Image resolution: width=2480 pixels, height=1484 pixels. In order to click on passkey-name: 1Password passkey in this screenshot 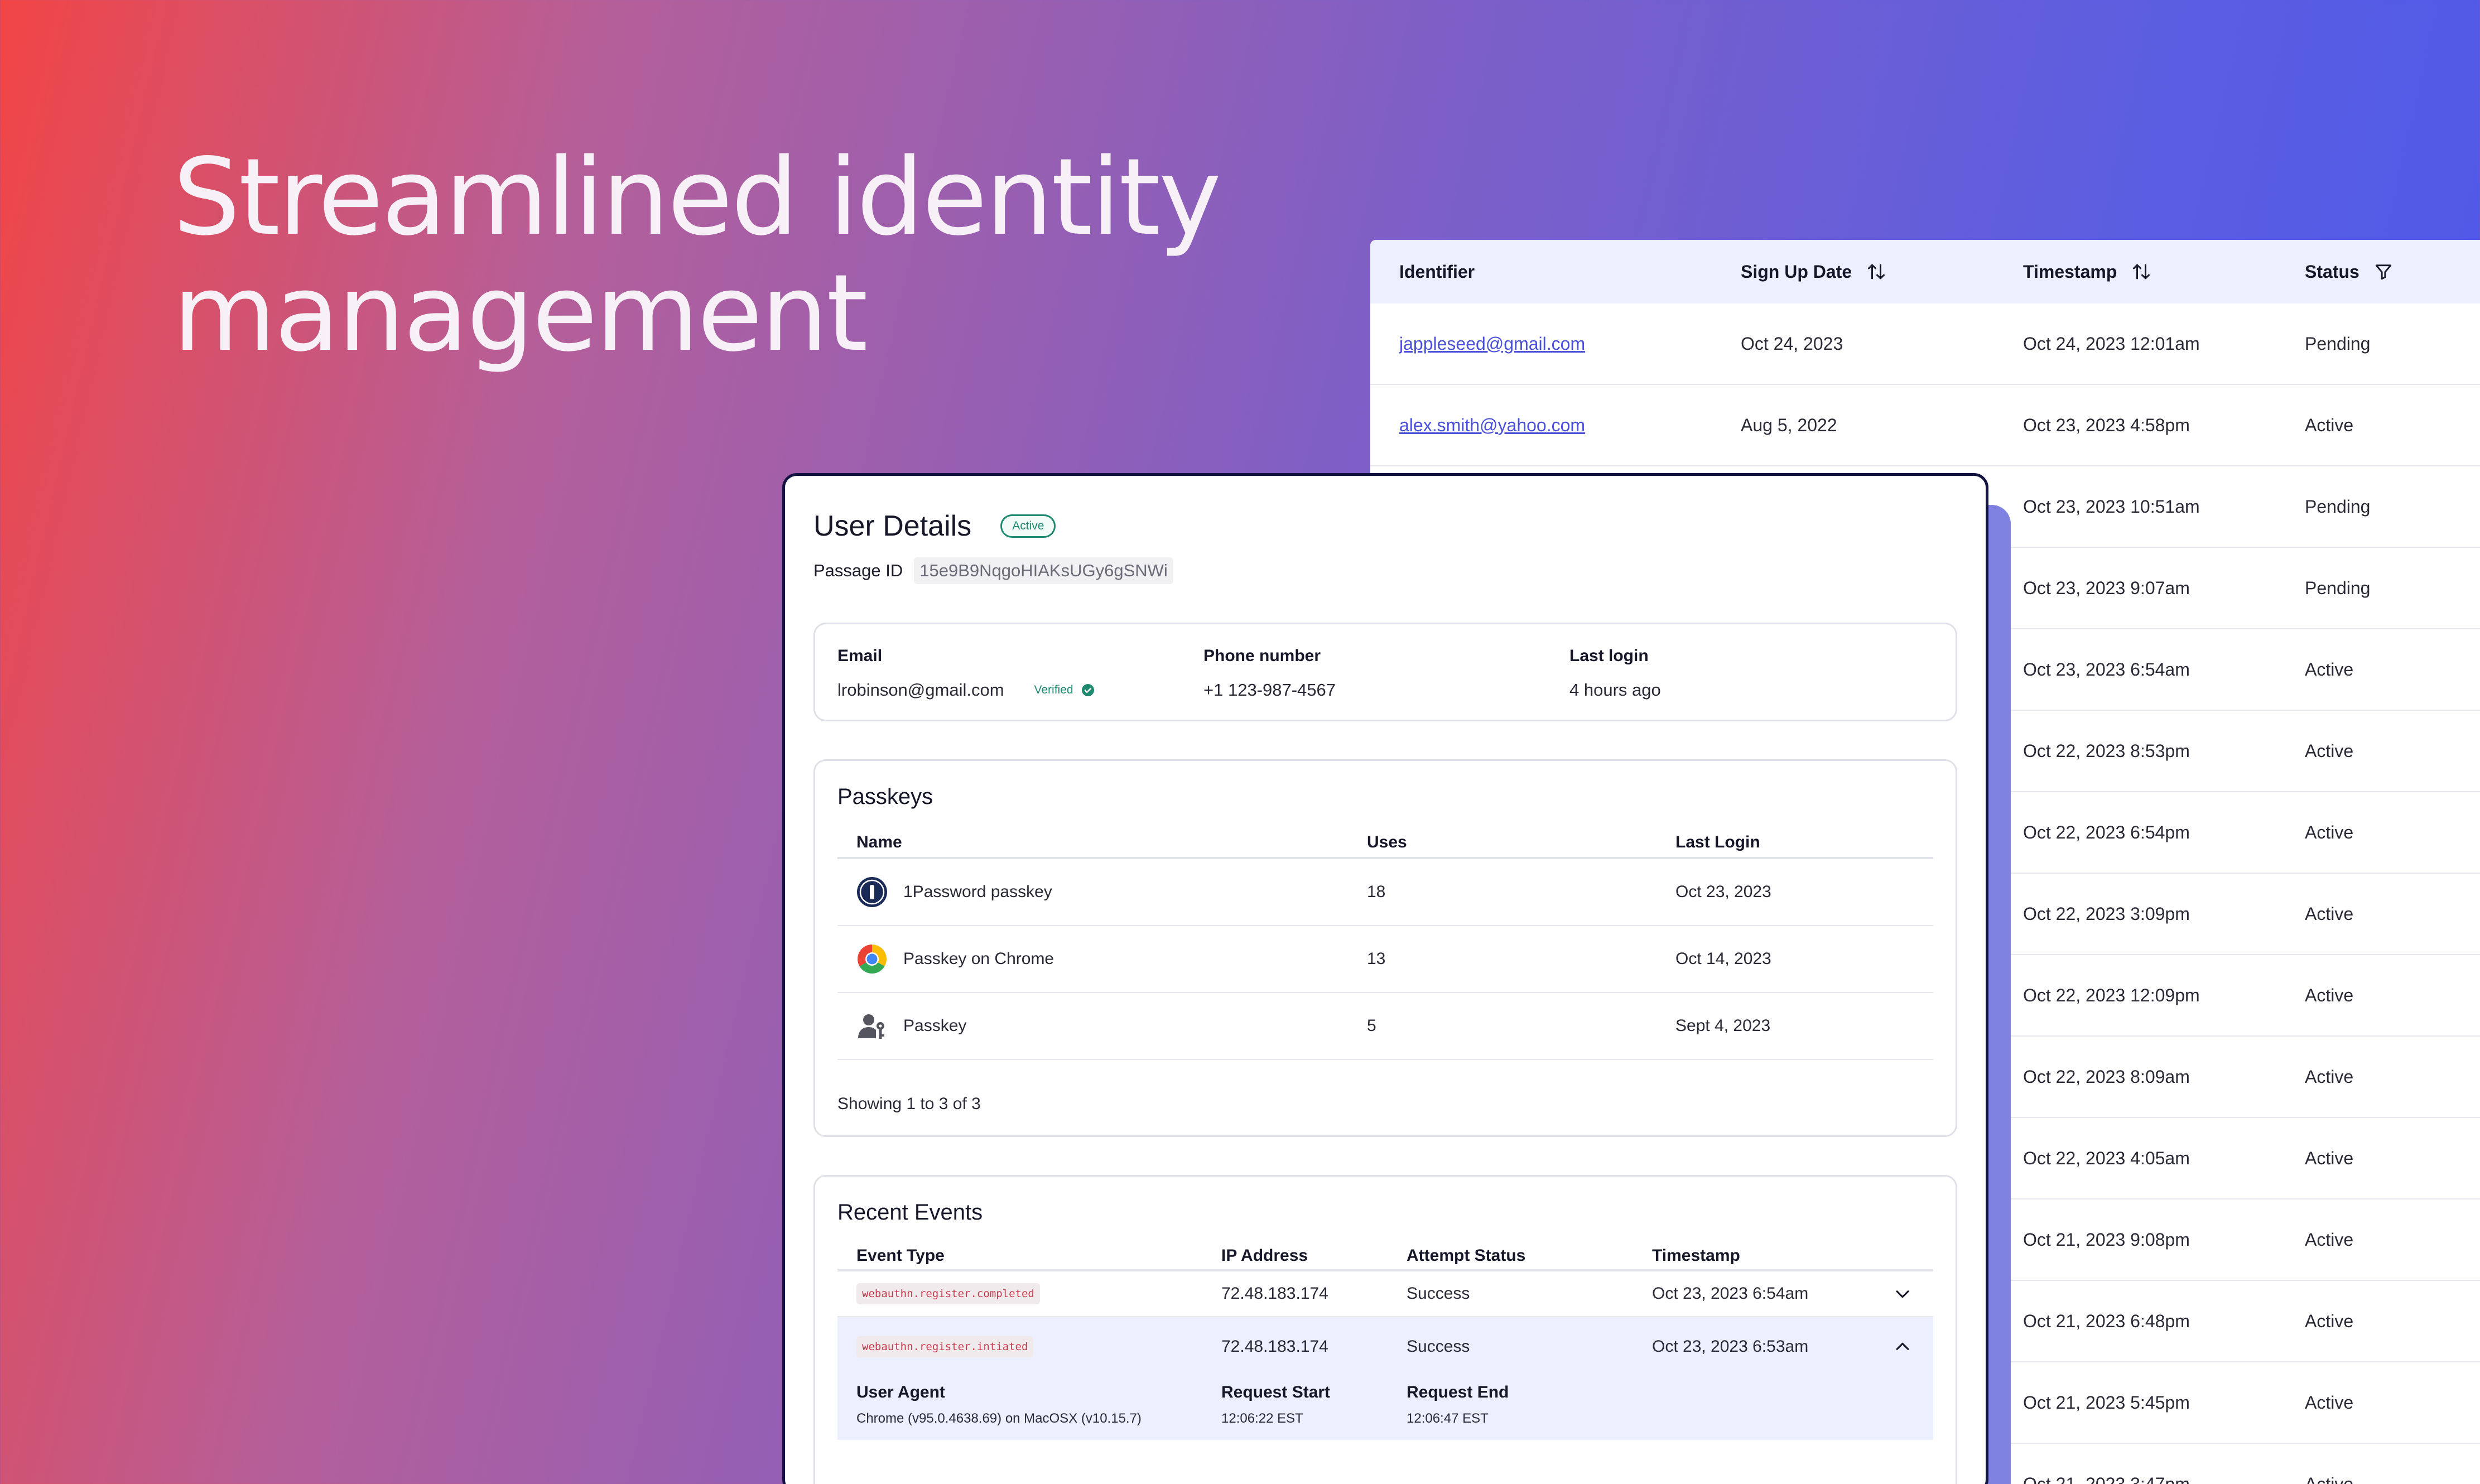, I will do `click(977, 892)`.